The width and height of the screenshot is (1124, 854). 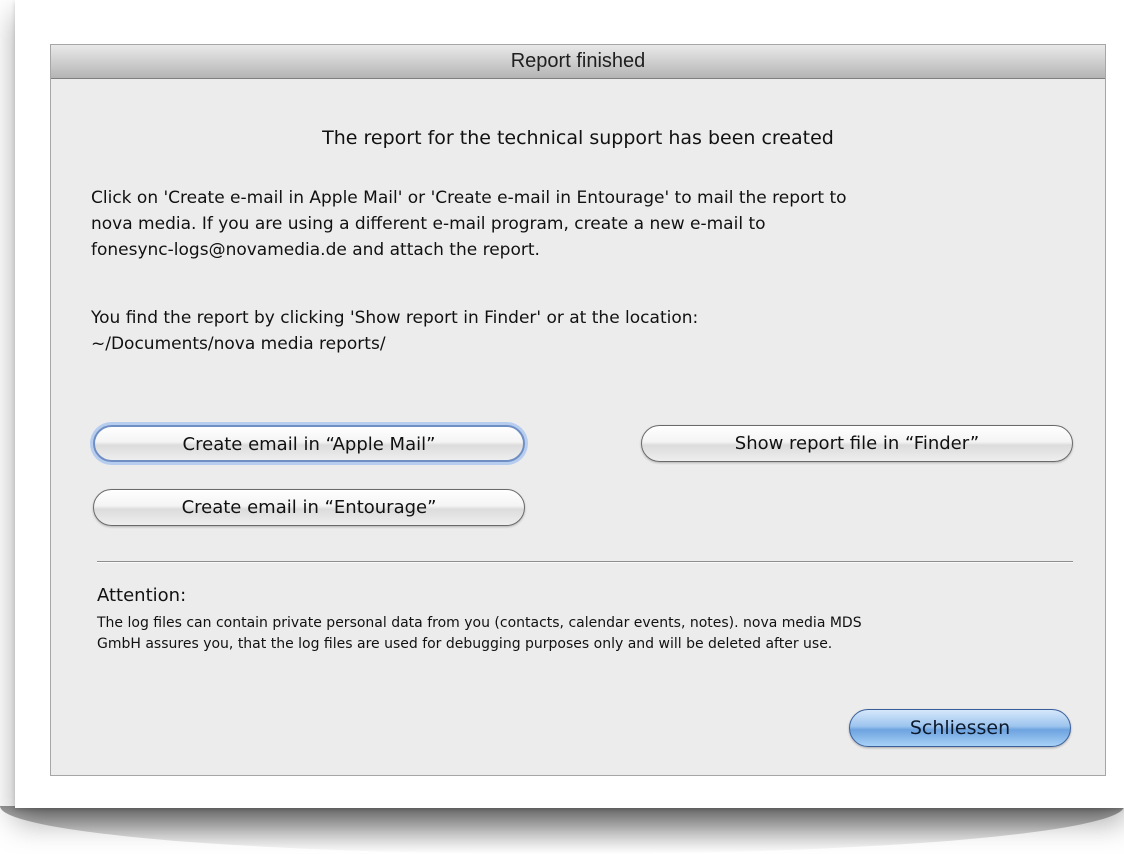 What do you see at coordinates (142, 595) in the screenshot?
I see `attention-title: Attention:` at bounding box center [142, 595].